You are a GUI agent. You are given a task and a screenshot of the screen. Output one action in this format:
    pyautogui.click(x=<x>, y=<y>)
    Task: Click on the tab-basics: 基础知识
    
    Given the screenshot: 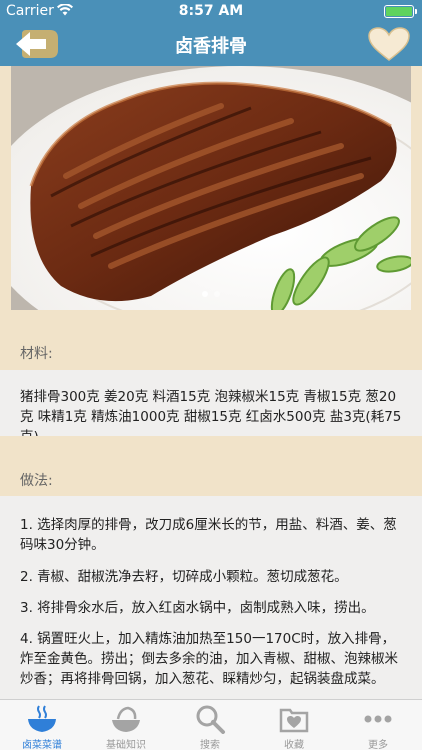 What is the action you would take?
    pyautogui.click(x=126, y=725)
    